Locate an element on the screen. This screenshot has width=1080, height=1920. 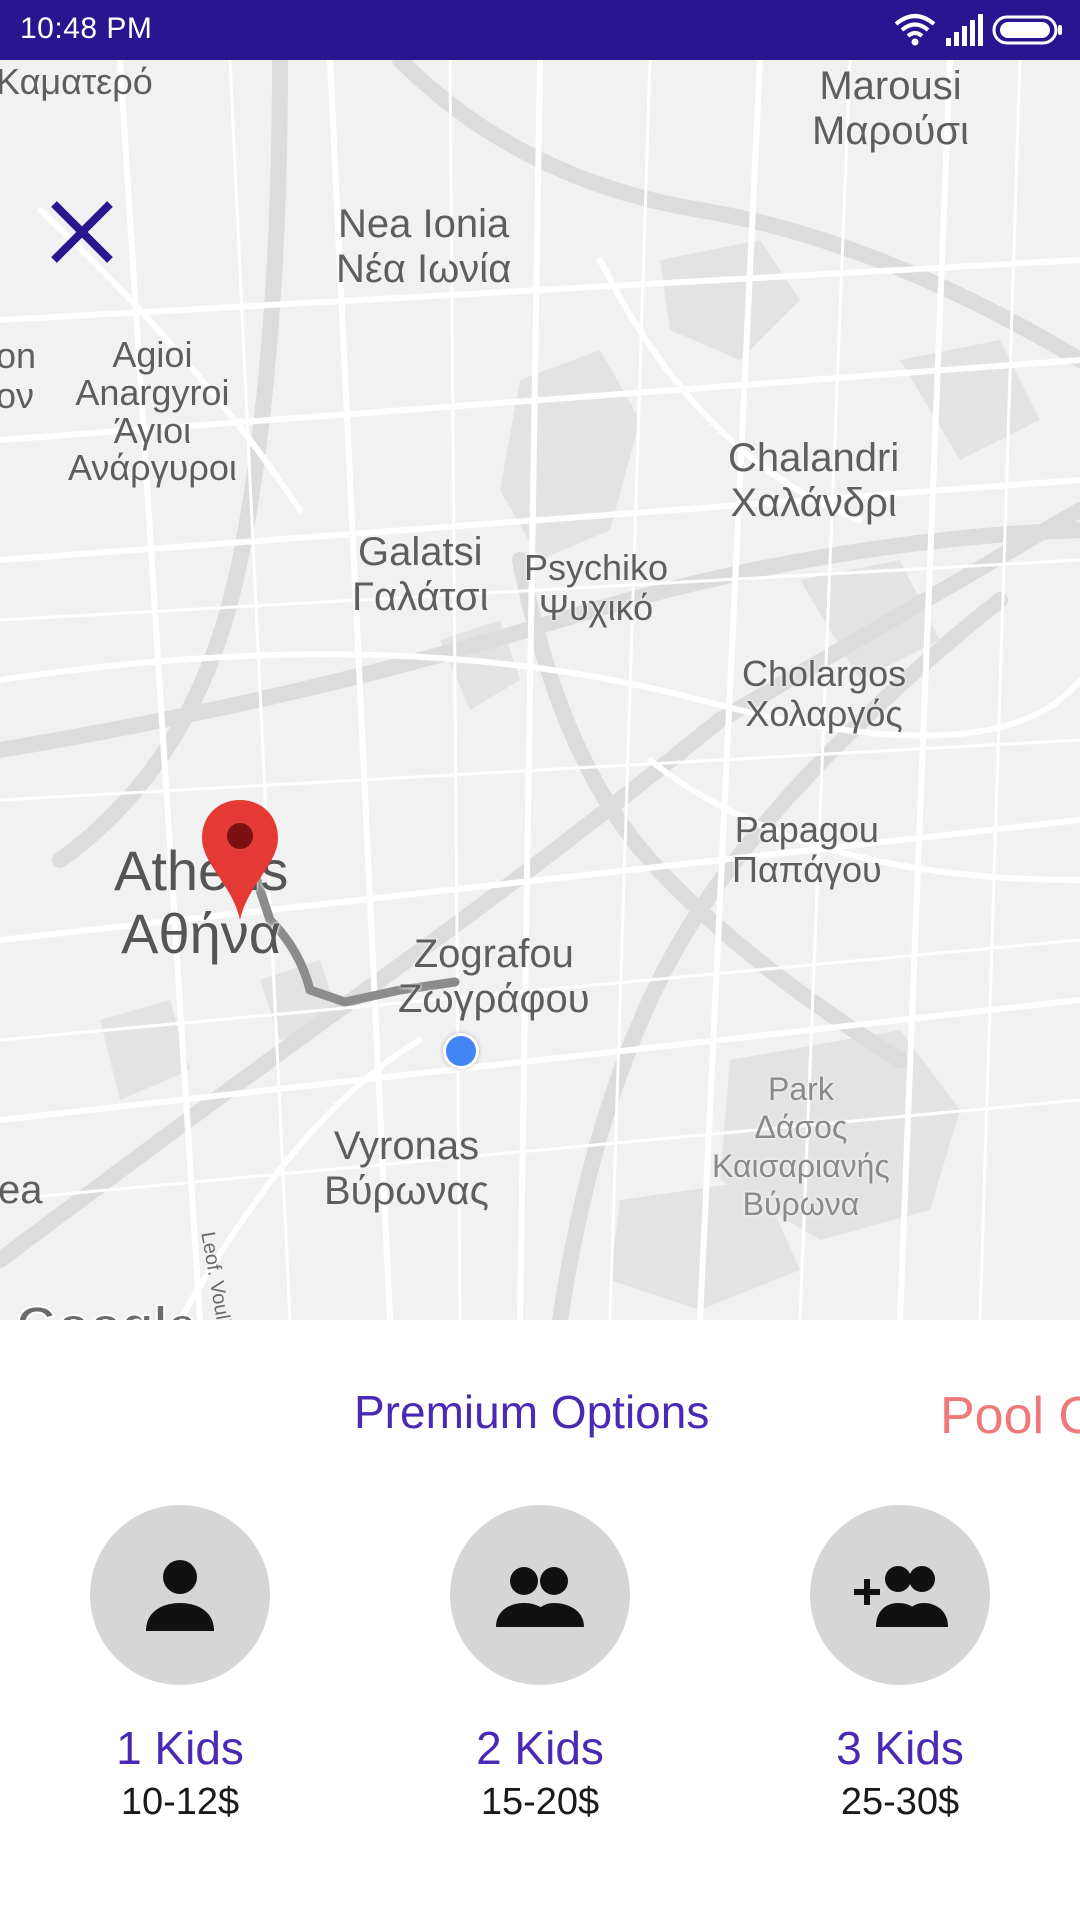
map-label-agioi-anargyroi: Agioi Anargyroi Άγιοι Ανάργυροι is located at coordinates (152, 411).